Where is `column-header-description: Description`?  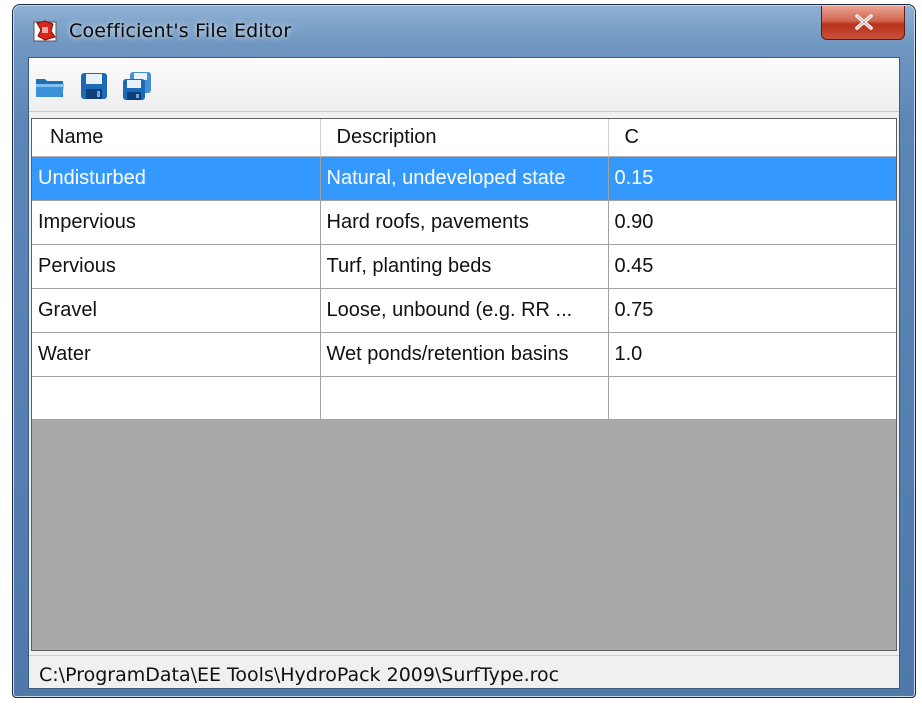 column-header-description: Description is located at coordinates (464, 138).